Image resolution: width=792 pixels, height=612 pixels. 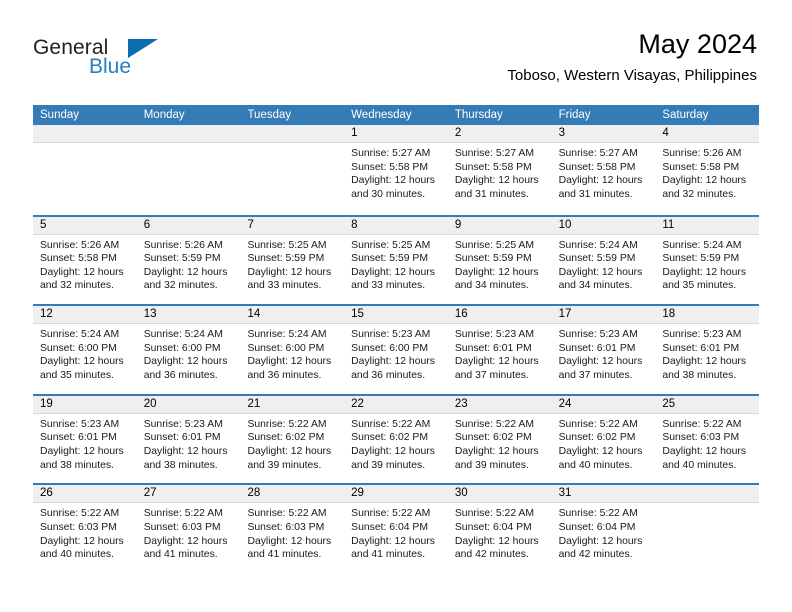 I want to click on daylight-text-line2: and 39 minutes., so click(x=491, y=465).